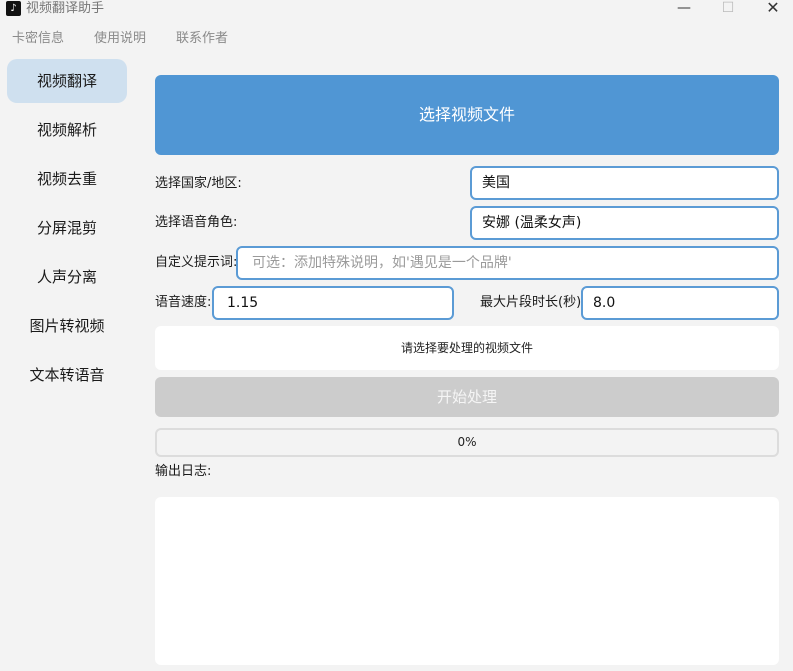 The width and height of the screenshot is (793, 671). I want to click on sidebar-item-split-screen-mix: 分屏混剪, so click(67, 228).